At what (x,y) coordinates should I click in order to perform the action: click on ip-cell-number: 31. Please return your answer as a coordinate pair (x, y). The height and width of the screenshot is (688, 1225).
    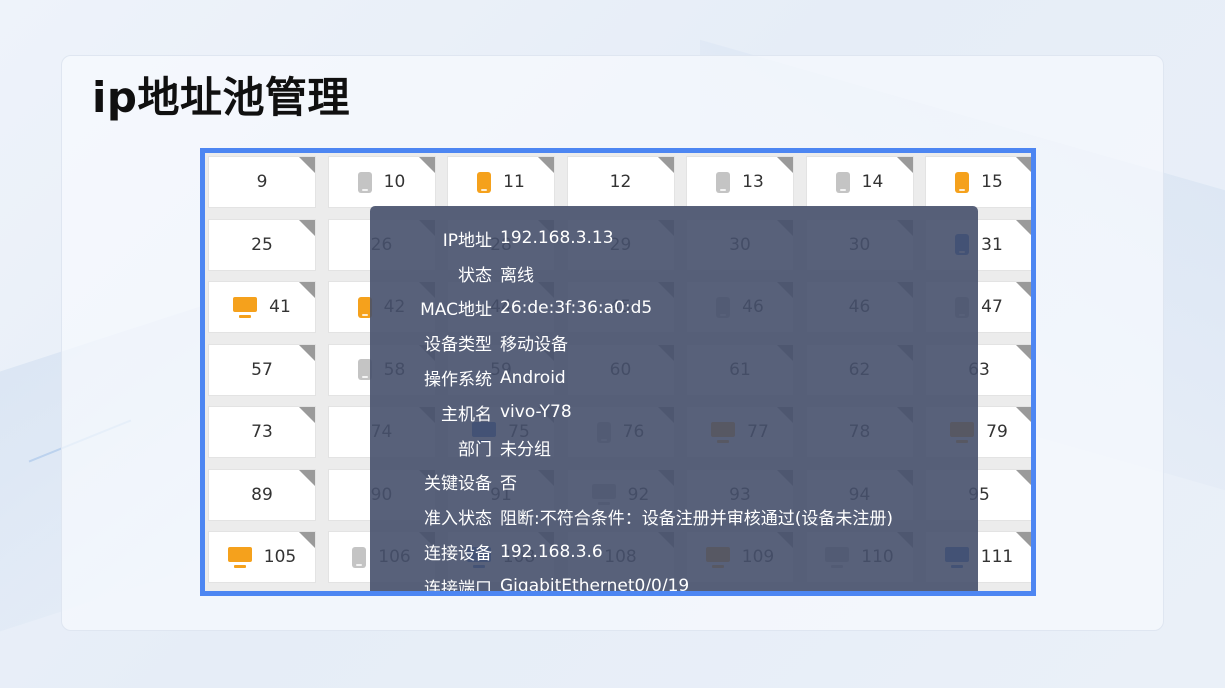
    Looking at the image, I should click on (992, 244).